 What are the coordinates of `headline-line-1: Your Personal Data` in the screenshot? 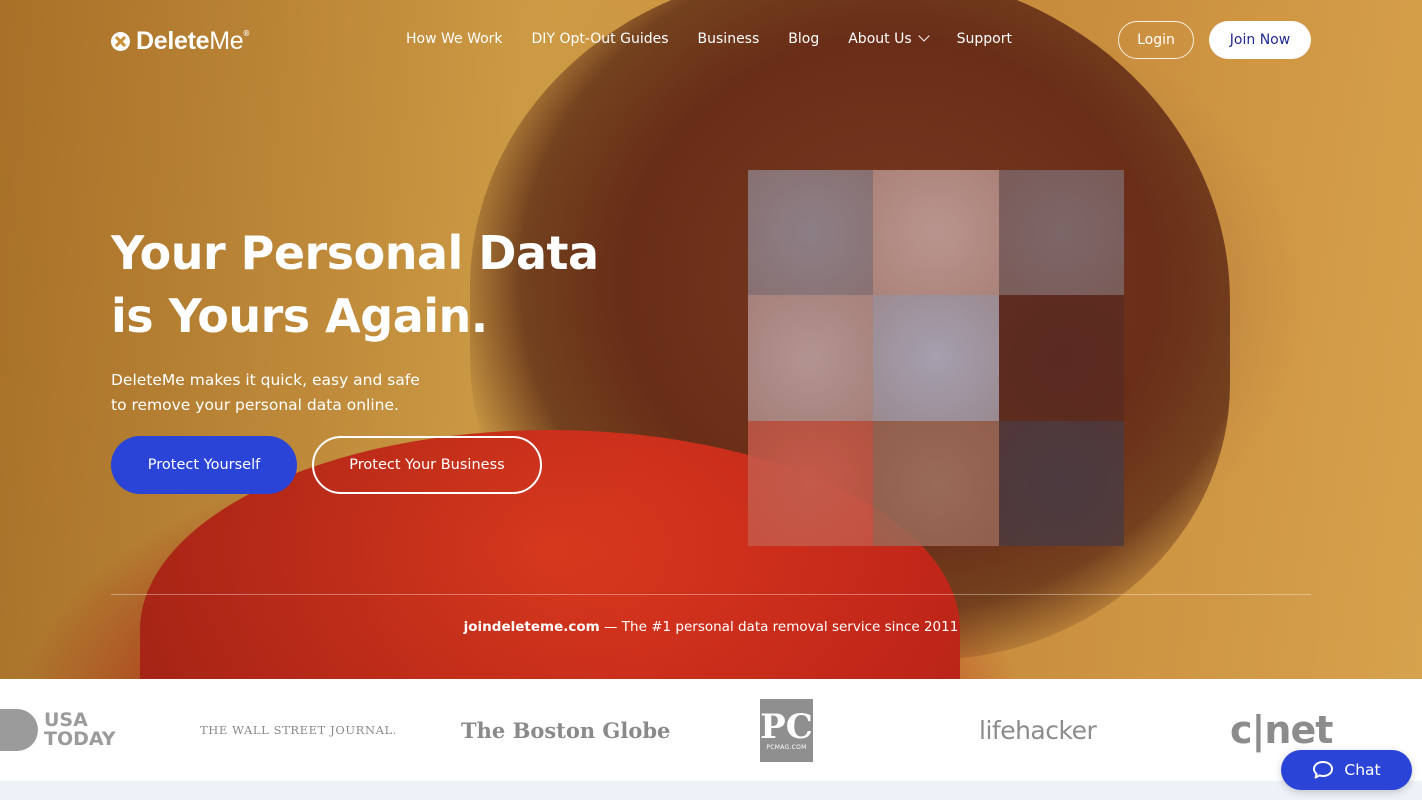 It's located at (355, 253).